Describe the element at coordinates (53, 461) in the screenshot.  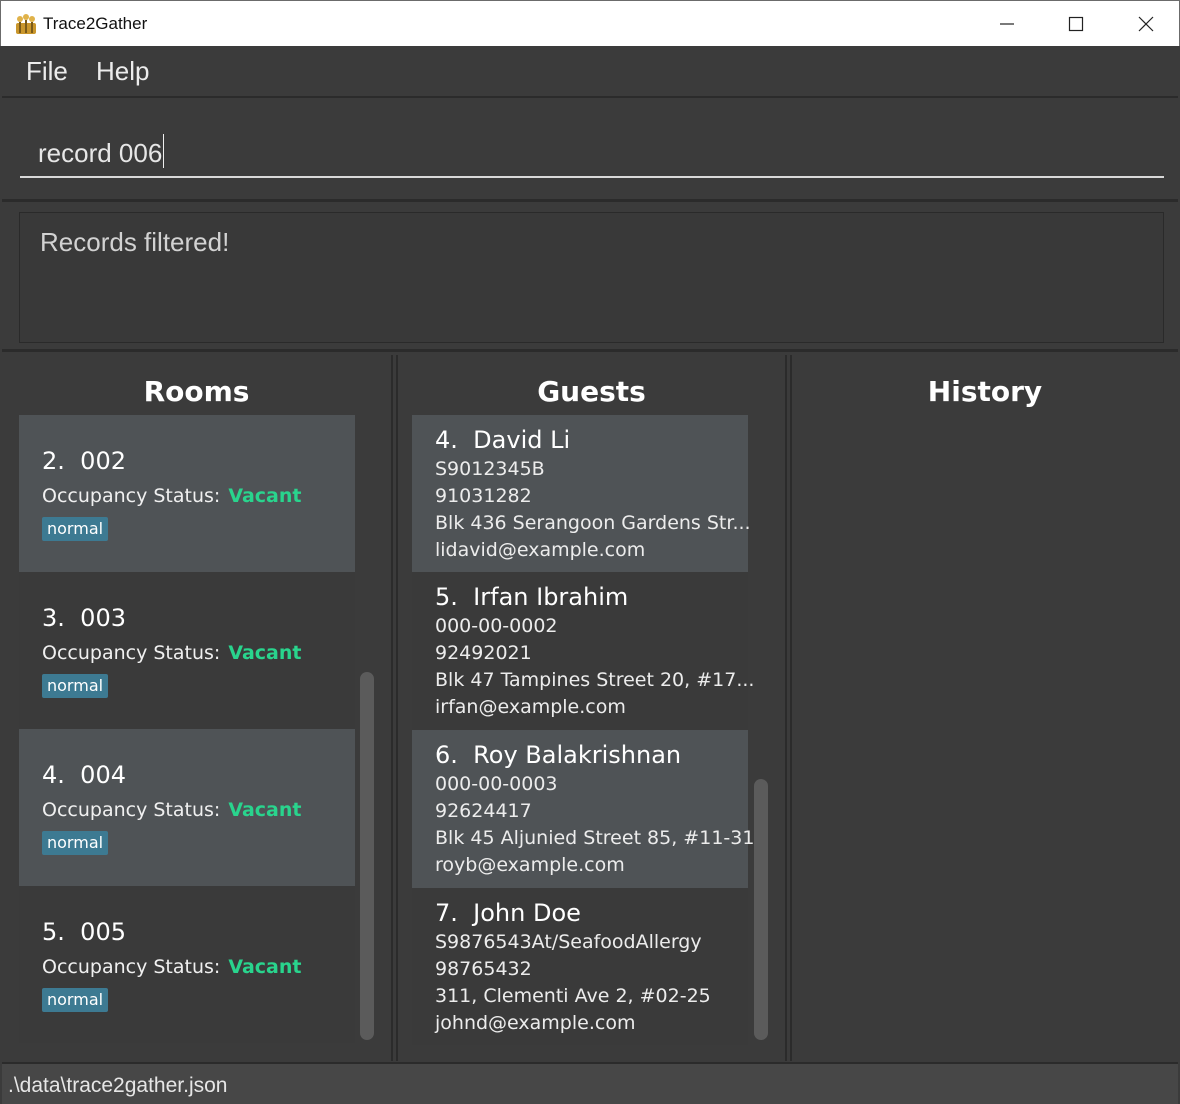
I see `room-index: 2.` at that location.